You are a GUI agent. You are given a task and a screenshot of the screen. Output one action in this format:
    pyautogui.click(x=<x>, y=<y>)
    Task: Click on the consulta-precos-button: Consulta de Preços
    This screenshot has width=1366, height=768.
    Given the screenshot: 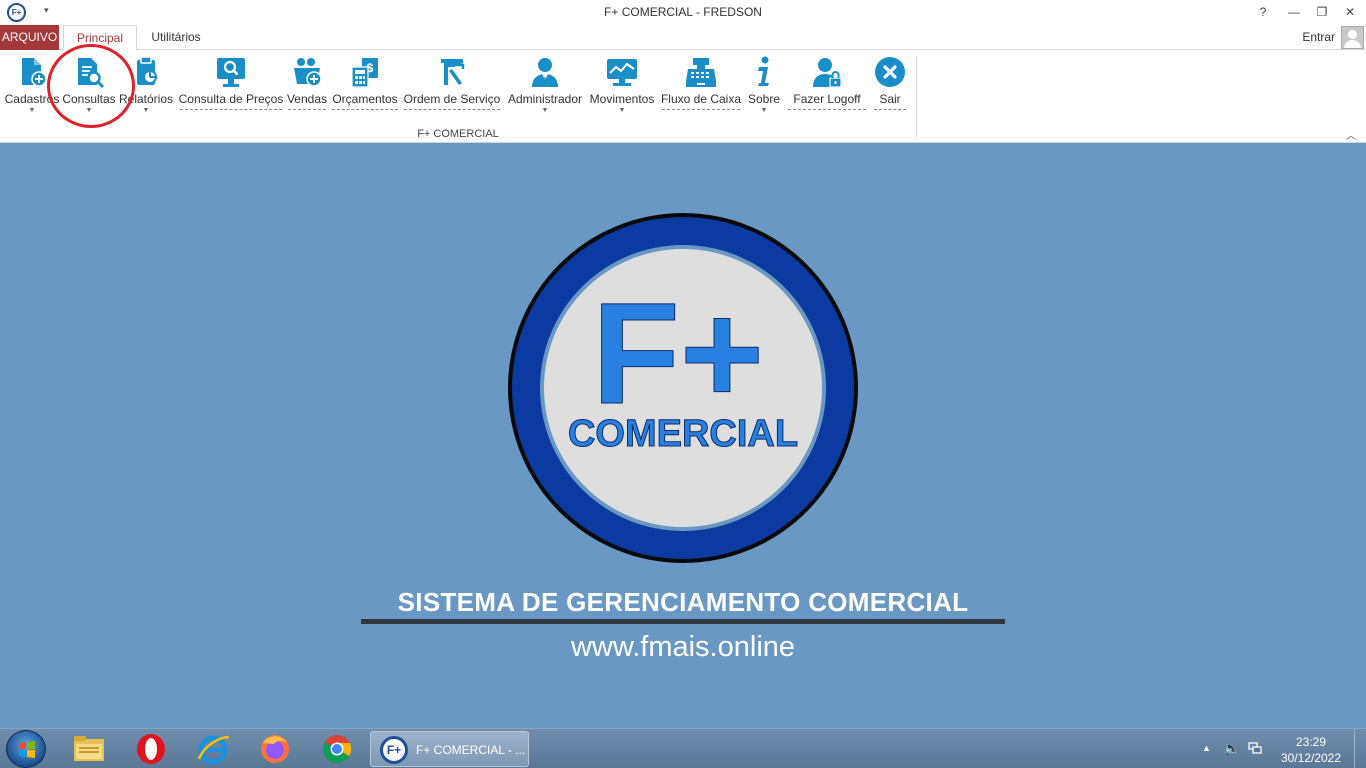 What is the action you would take?
    pyautogui.click(x=231, y=85)
    